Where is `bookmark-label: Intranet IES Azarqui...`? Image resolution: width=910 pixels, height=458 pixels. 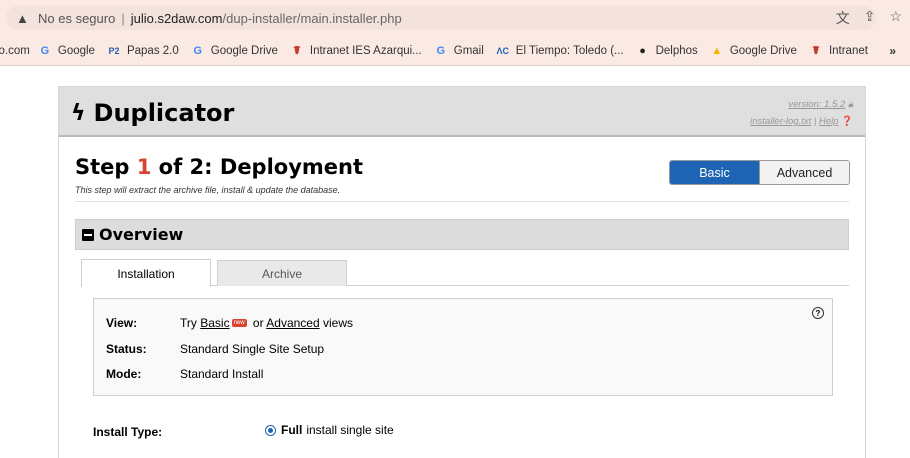
bookmark-label: Intranet IES Azarqui... is located at coordinates (365, 50).